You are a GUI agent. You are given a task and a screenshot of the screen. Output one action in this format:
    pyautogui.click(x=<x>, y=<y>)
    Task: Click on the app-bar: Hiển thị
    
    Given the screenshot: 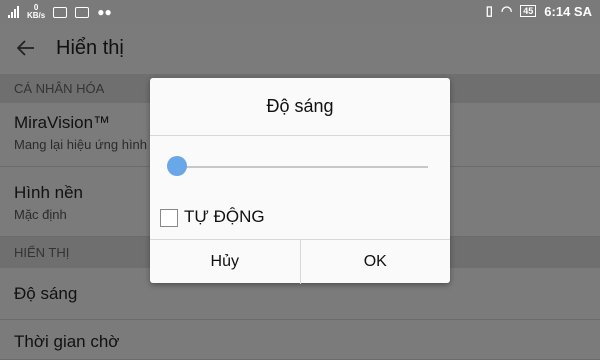 What is the action you would take?
    pyautogui.click(x=300, y=49)
    